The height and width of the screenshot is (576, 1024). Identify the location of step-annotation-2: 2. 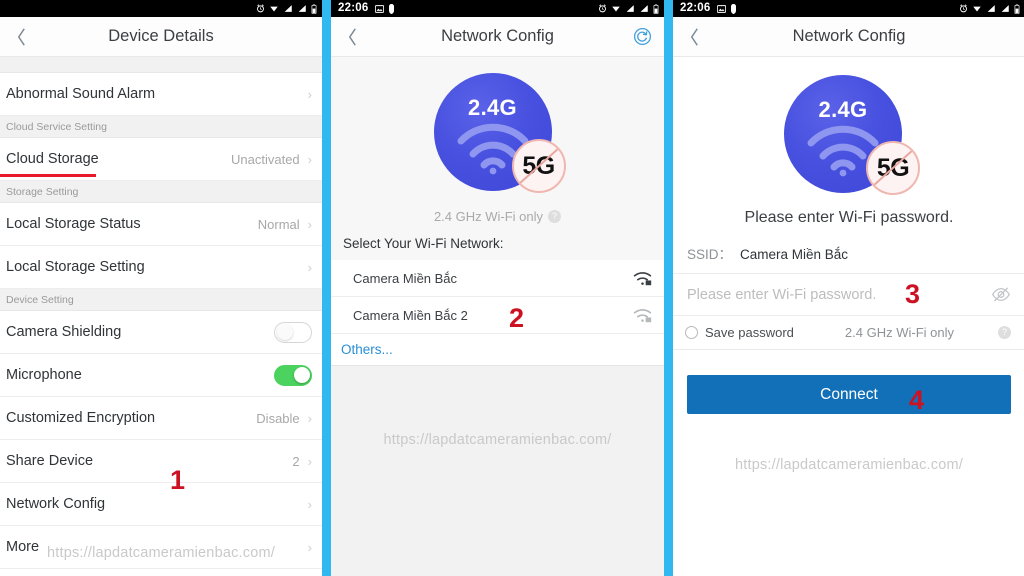
(517, 318).